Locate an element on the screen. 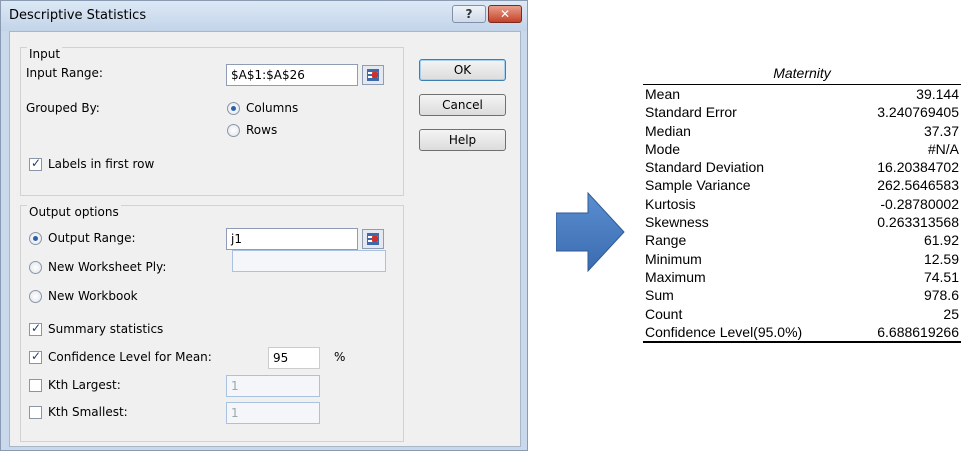 The width and height of the screenshot is (975, 451). table-row: Mode #N/A is located at coordinates (802, 149).